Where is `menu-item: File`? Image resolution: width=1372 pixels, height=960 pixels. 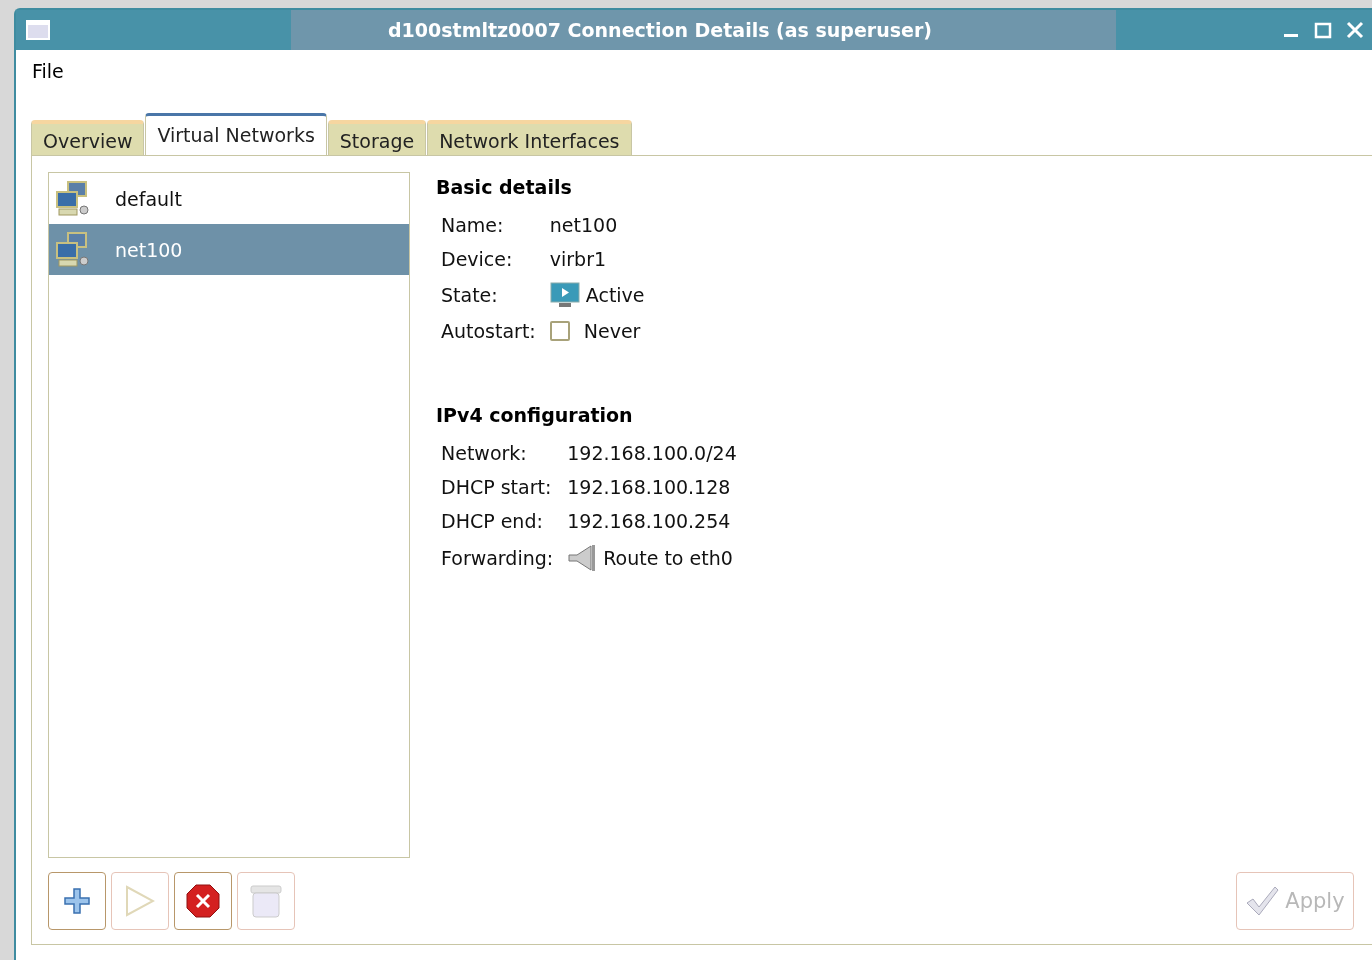
menu-item: File is located at coordinates (48, 71).